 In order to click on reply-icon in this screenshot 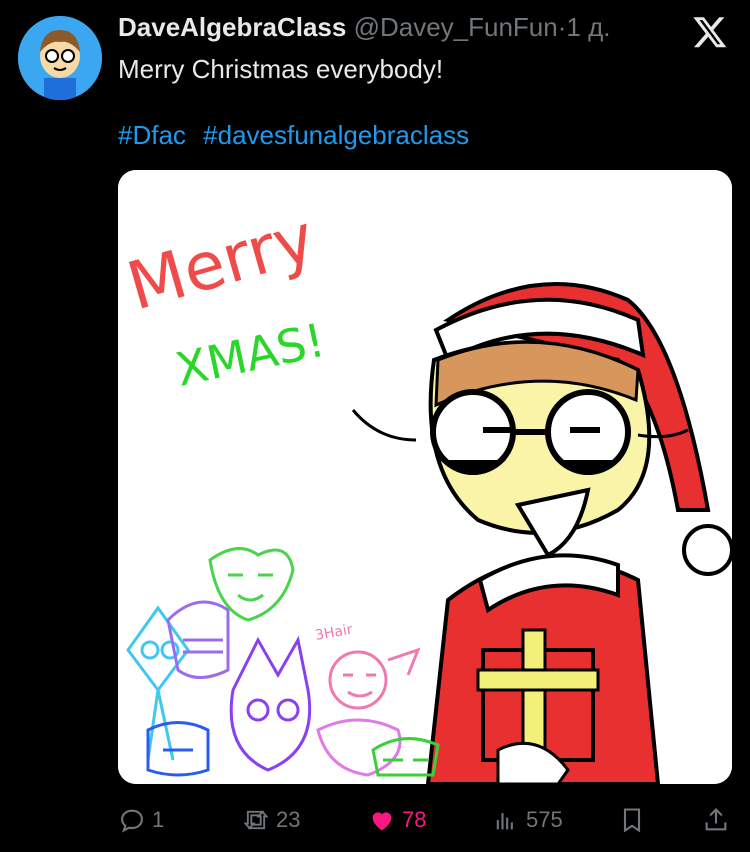, I will do `click(132, 821)`.